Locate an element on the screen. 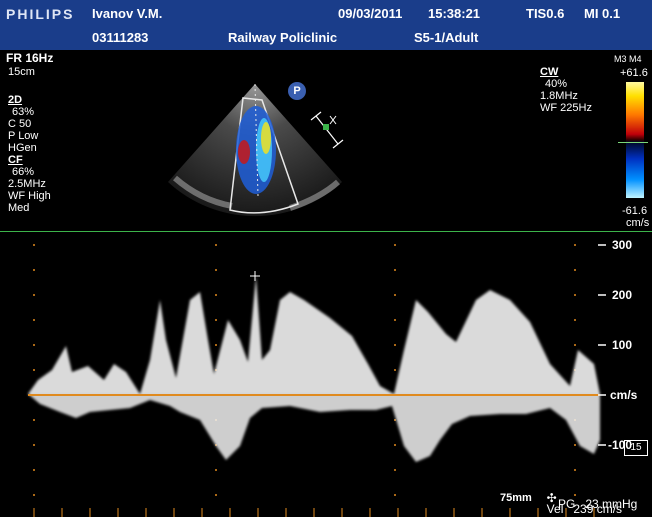 This screenshot has width=652, height=517. velocity-cursor is located at coordinates (255, 276).